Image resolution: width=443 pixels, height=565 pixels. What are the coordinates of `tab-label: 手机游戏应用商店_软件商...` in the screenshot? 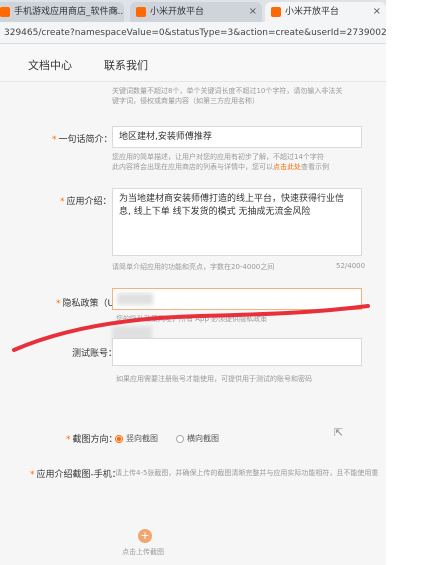 It's located at (69, 12).